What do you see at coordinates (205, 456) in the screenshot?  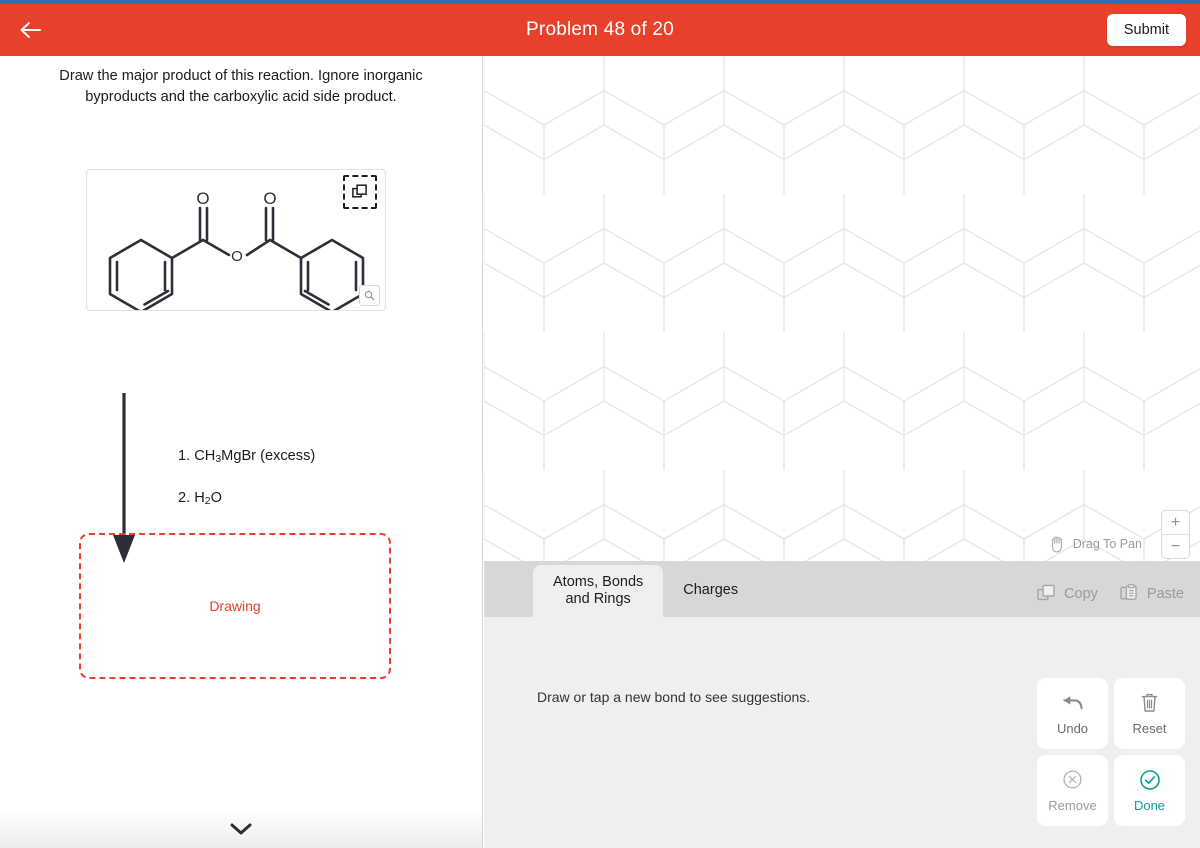 I see `reagent-1-formula: CH` at bounding box center [205, 456].